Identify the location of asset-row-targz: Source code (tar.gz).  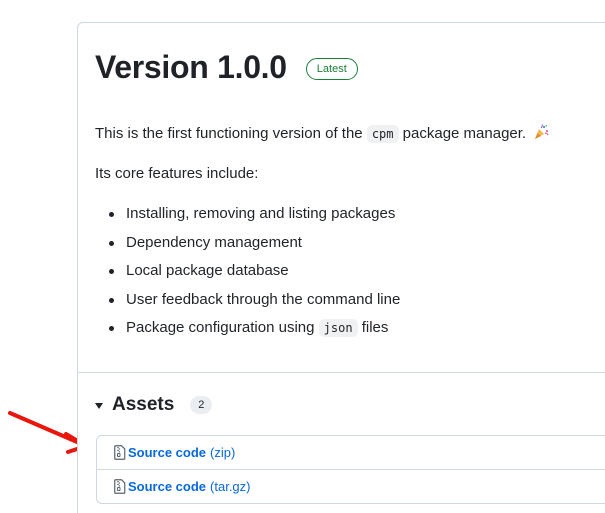
(351, 486).